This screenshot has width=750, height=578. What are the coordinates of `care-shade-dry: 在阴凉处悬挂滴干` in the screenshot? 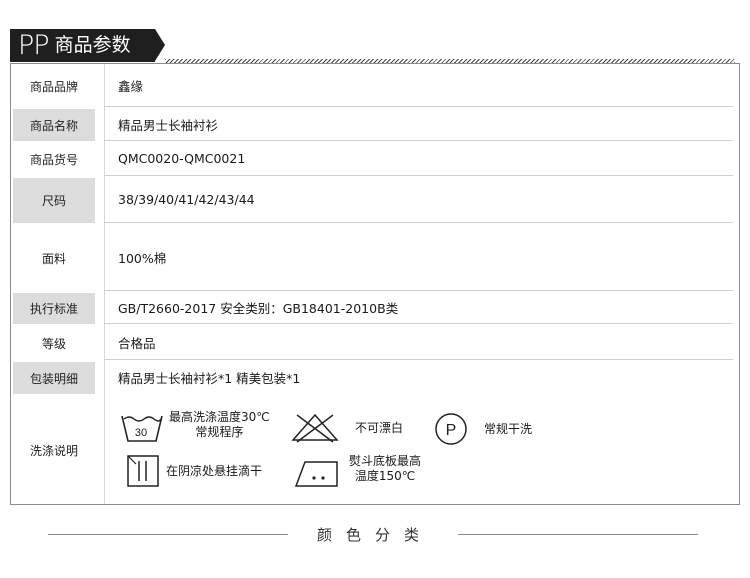 It's located at (194, 471).